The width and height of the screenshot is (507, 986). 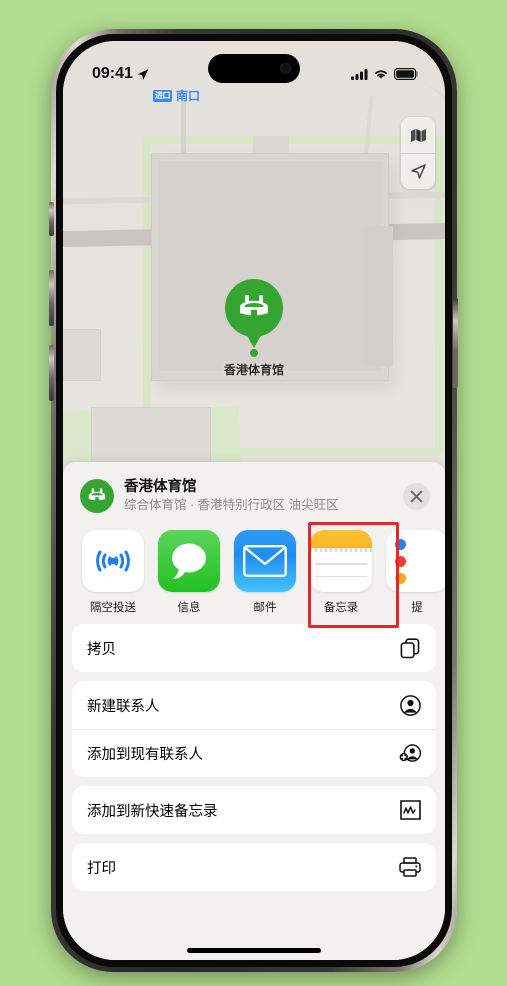 What do you see at coordinates (231, 505) in the screenshot?
I see `place-subtitle: 综合体育馆 · 香港特别行政区 油尖旺区` at bounding box center [231, 505].